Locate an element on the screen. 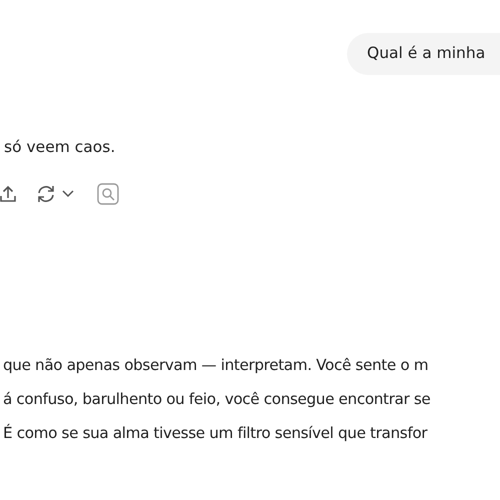 This screenshot has width=500, height=500. message-bubble: Qual é a minha is located at coordinates (423, 54).